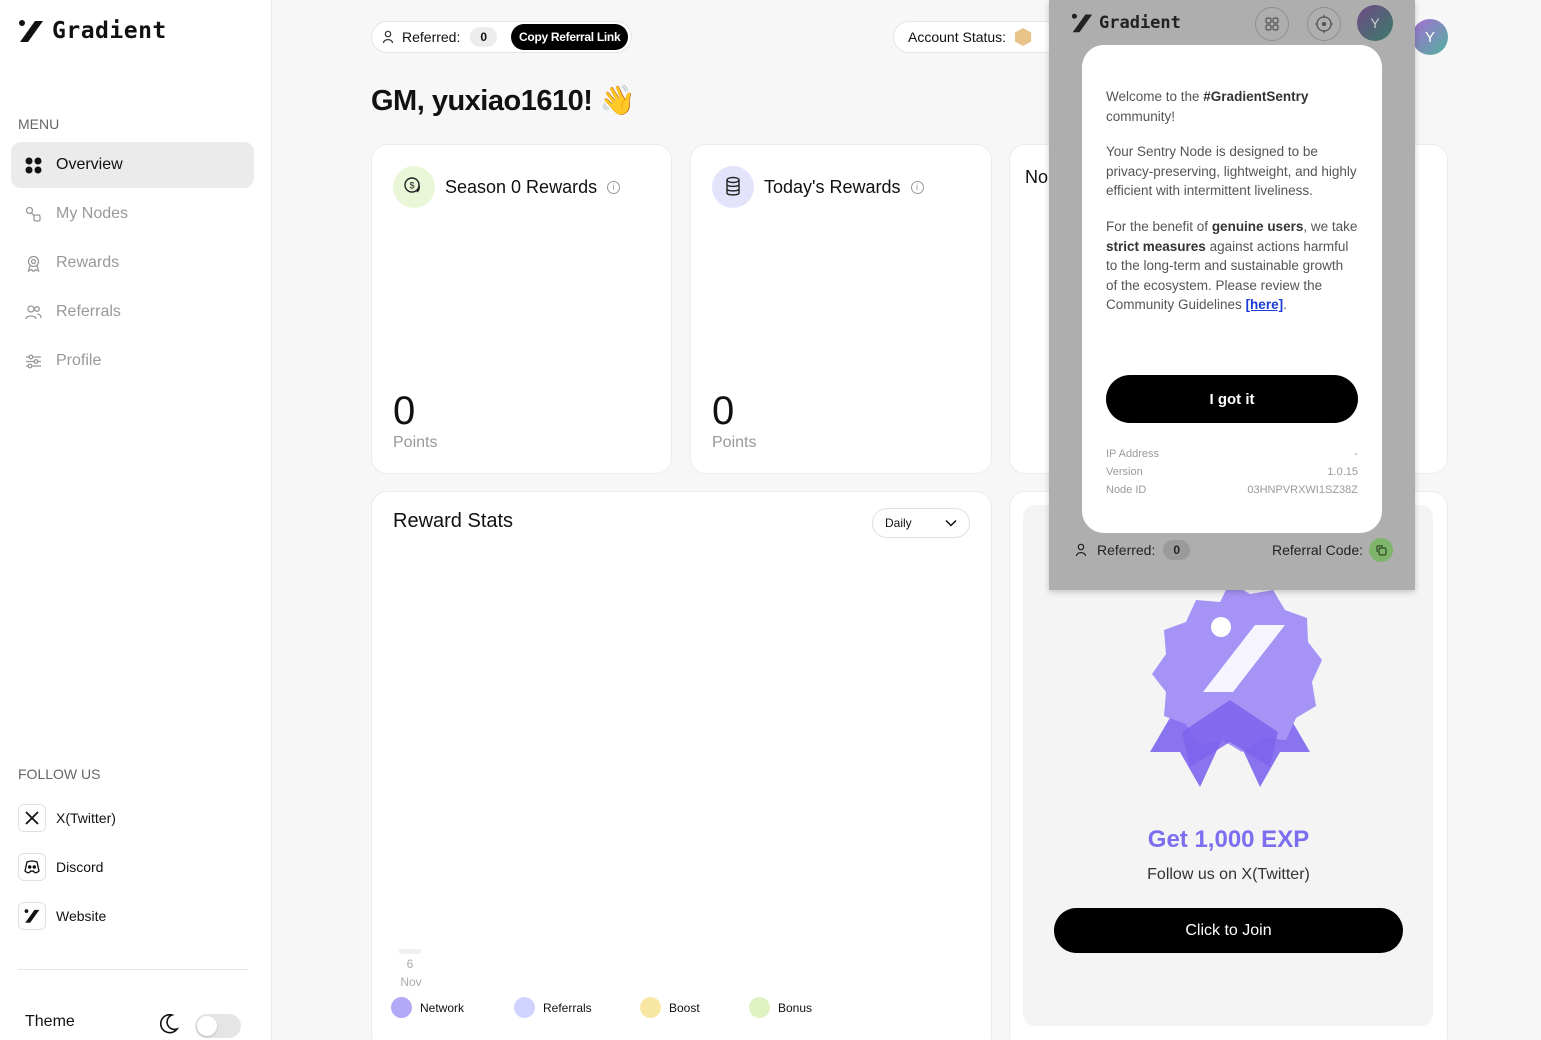 This screenshot has height=1040, width=1541. I want to click on legend-item-boost: Boost, so click(670, 1007).